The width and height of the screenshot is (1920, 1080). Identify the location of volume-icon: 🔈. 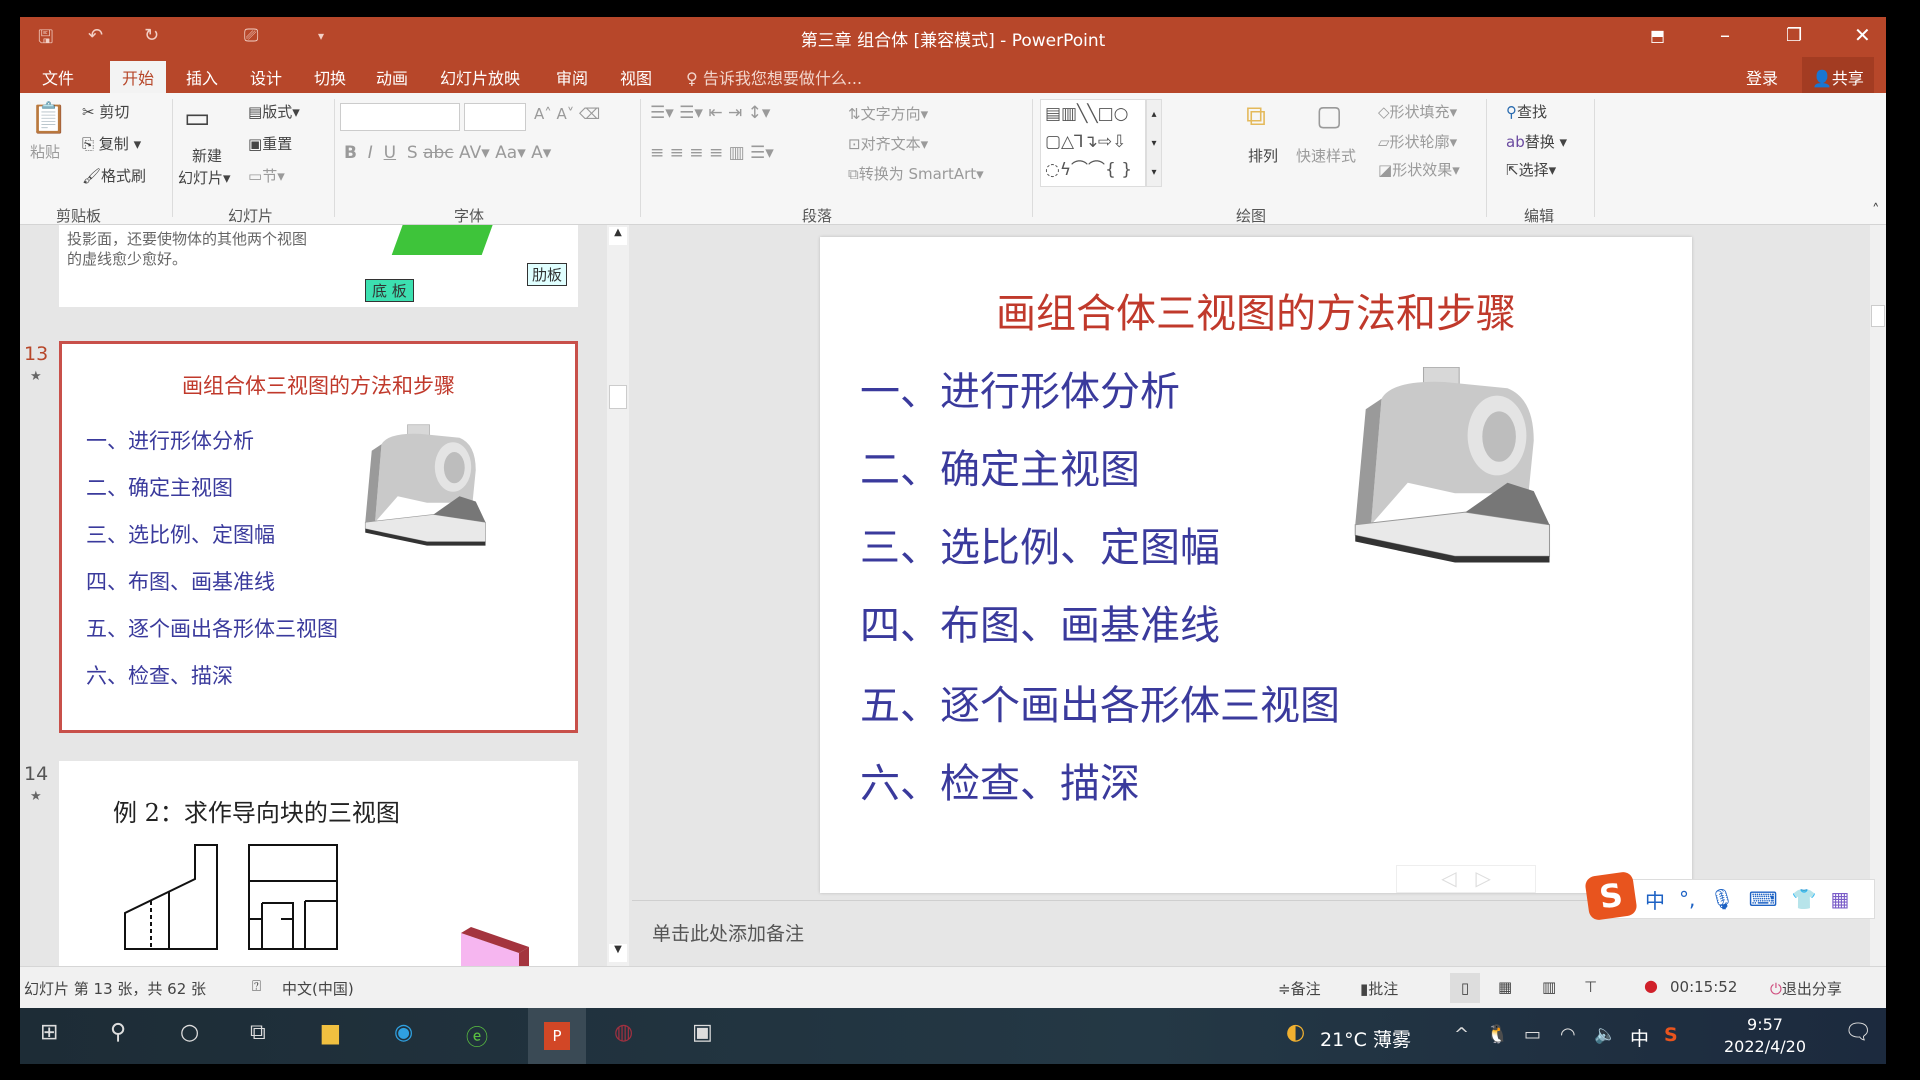
(1605, 1034).